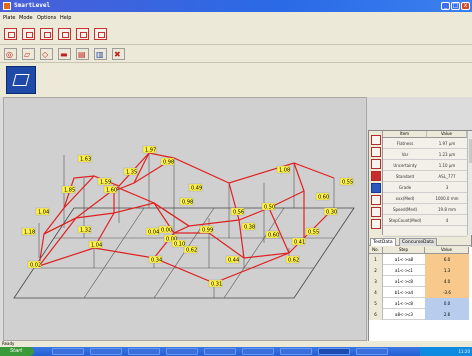  I want to click on panel-tool-fill, so click(376, 176).